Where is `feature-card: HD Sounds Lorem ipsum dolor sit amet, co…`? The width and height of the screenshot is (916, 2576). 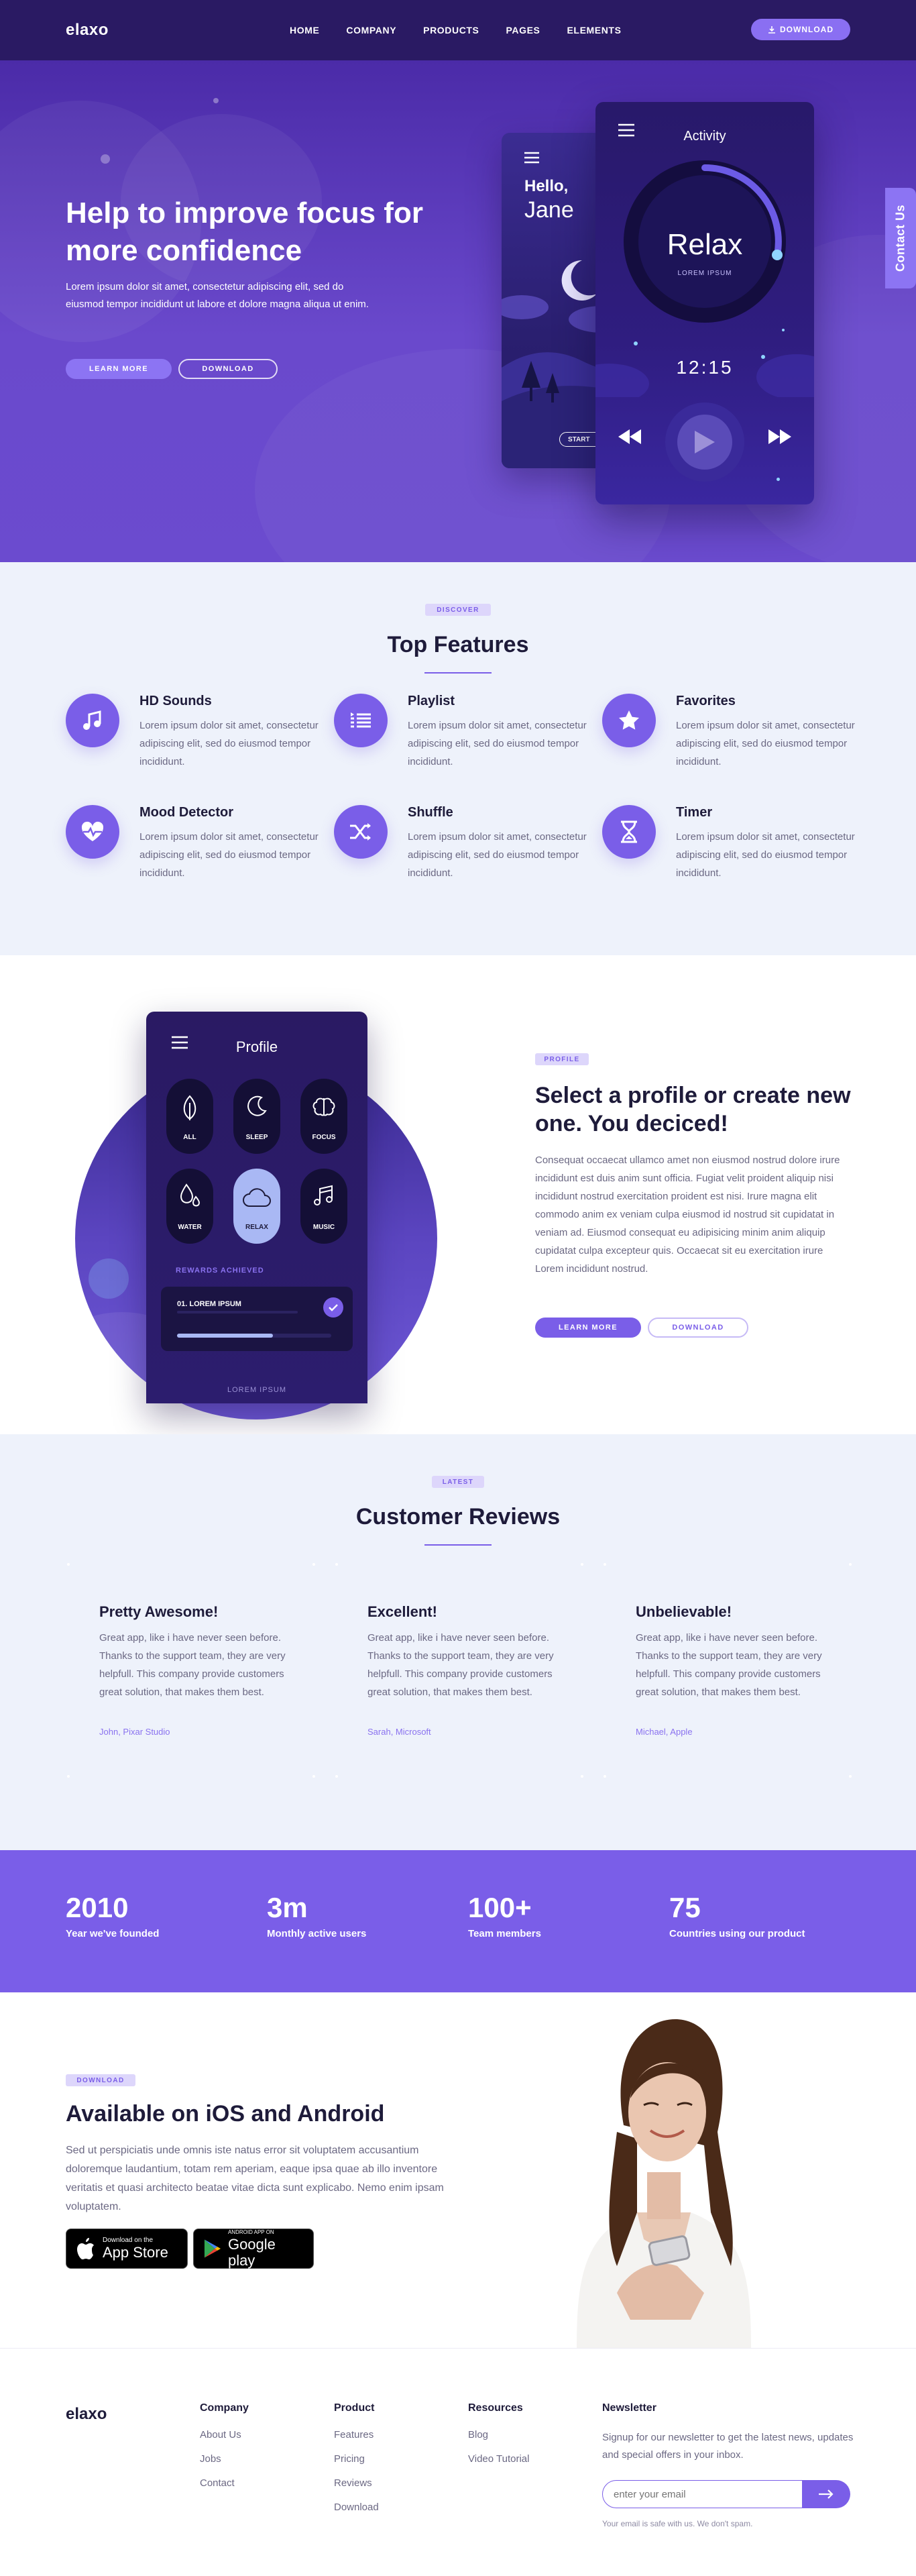
feature-card: HD Sounds Lorem ipsum dolor sit amet, co… is located at coordinates (192, 734).